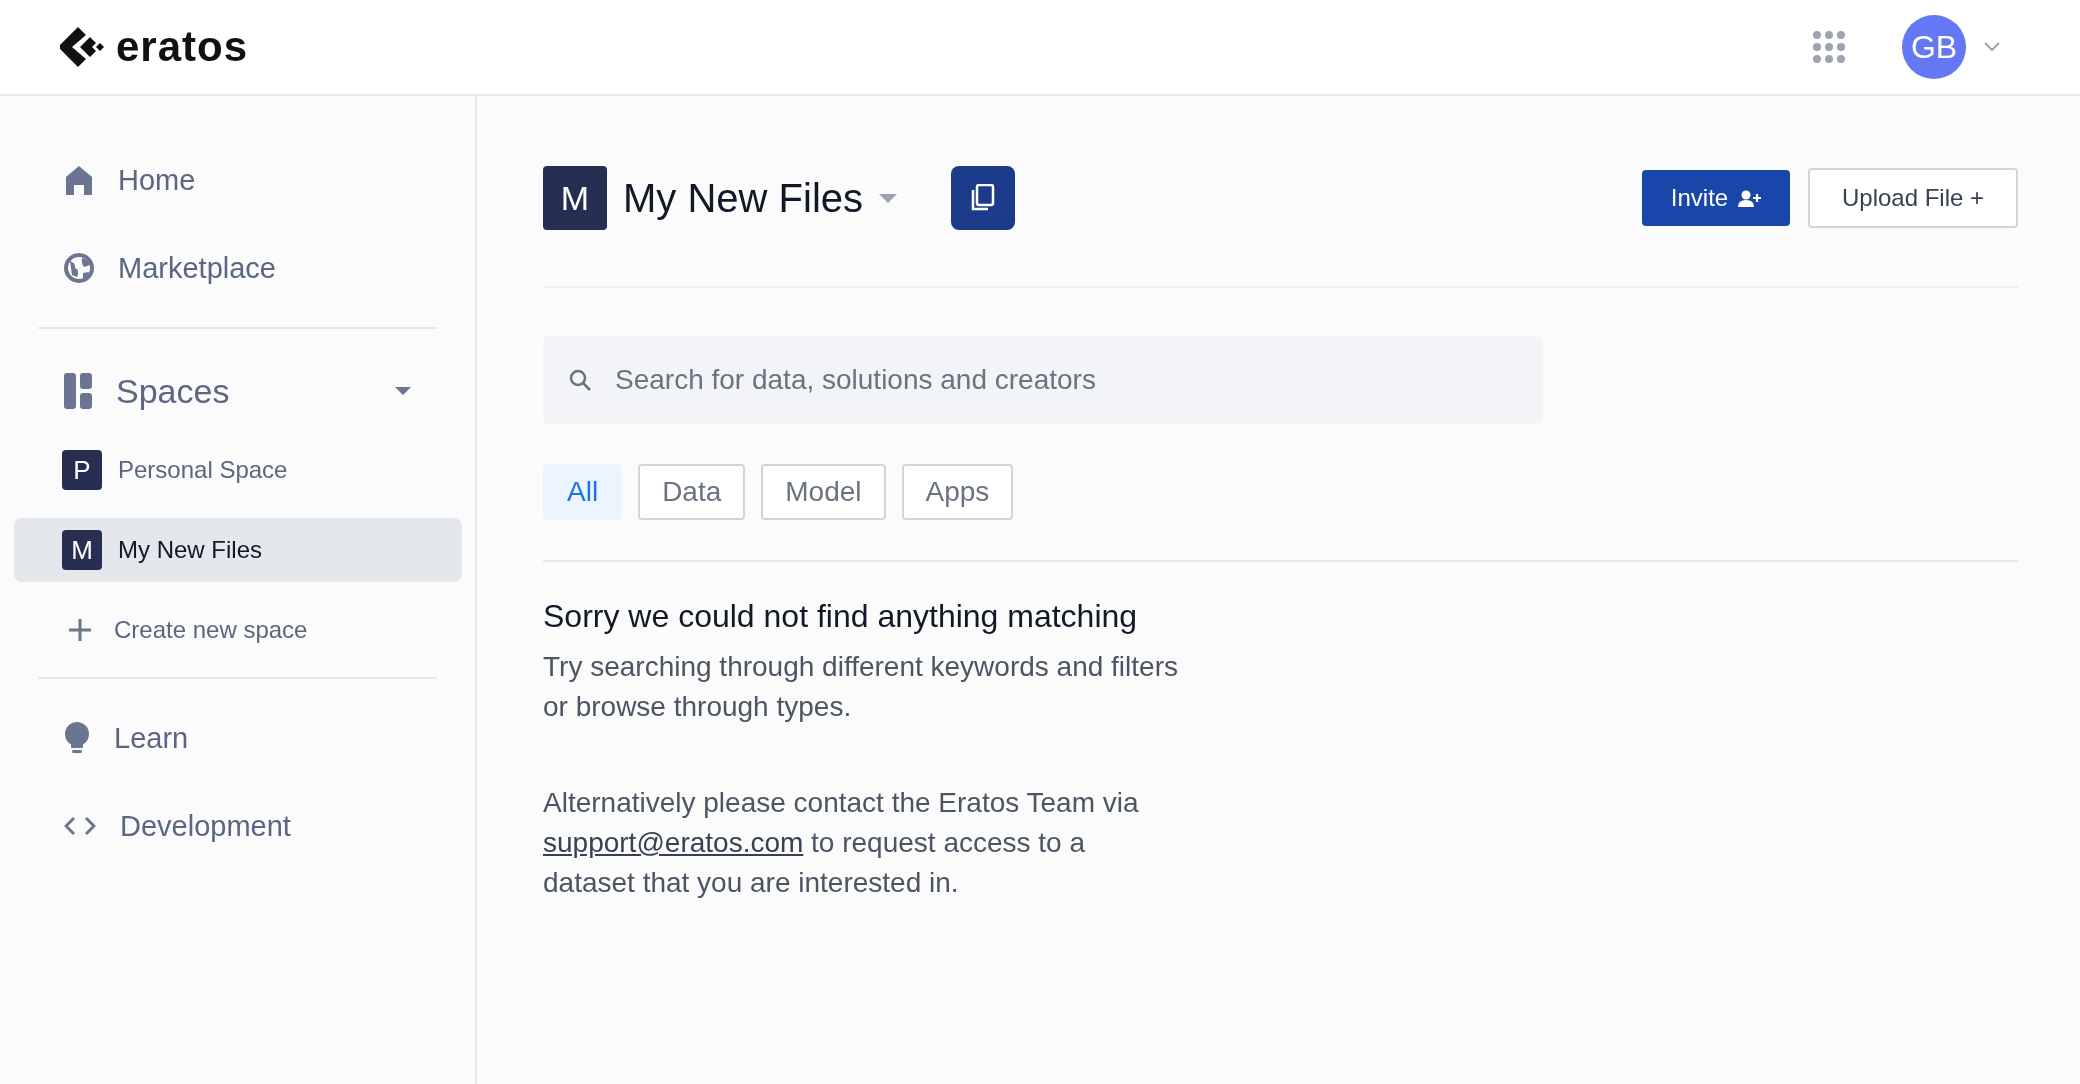 This screenshot has width=2080, height=1084. Describe the element at coordinates (237, 826) in the screenshot. I see `nav-item: Development` at that location.